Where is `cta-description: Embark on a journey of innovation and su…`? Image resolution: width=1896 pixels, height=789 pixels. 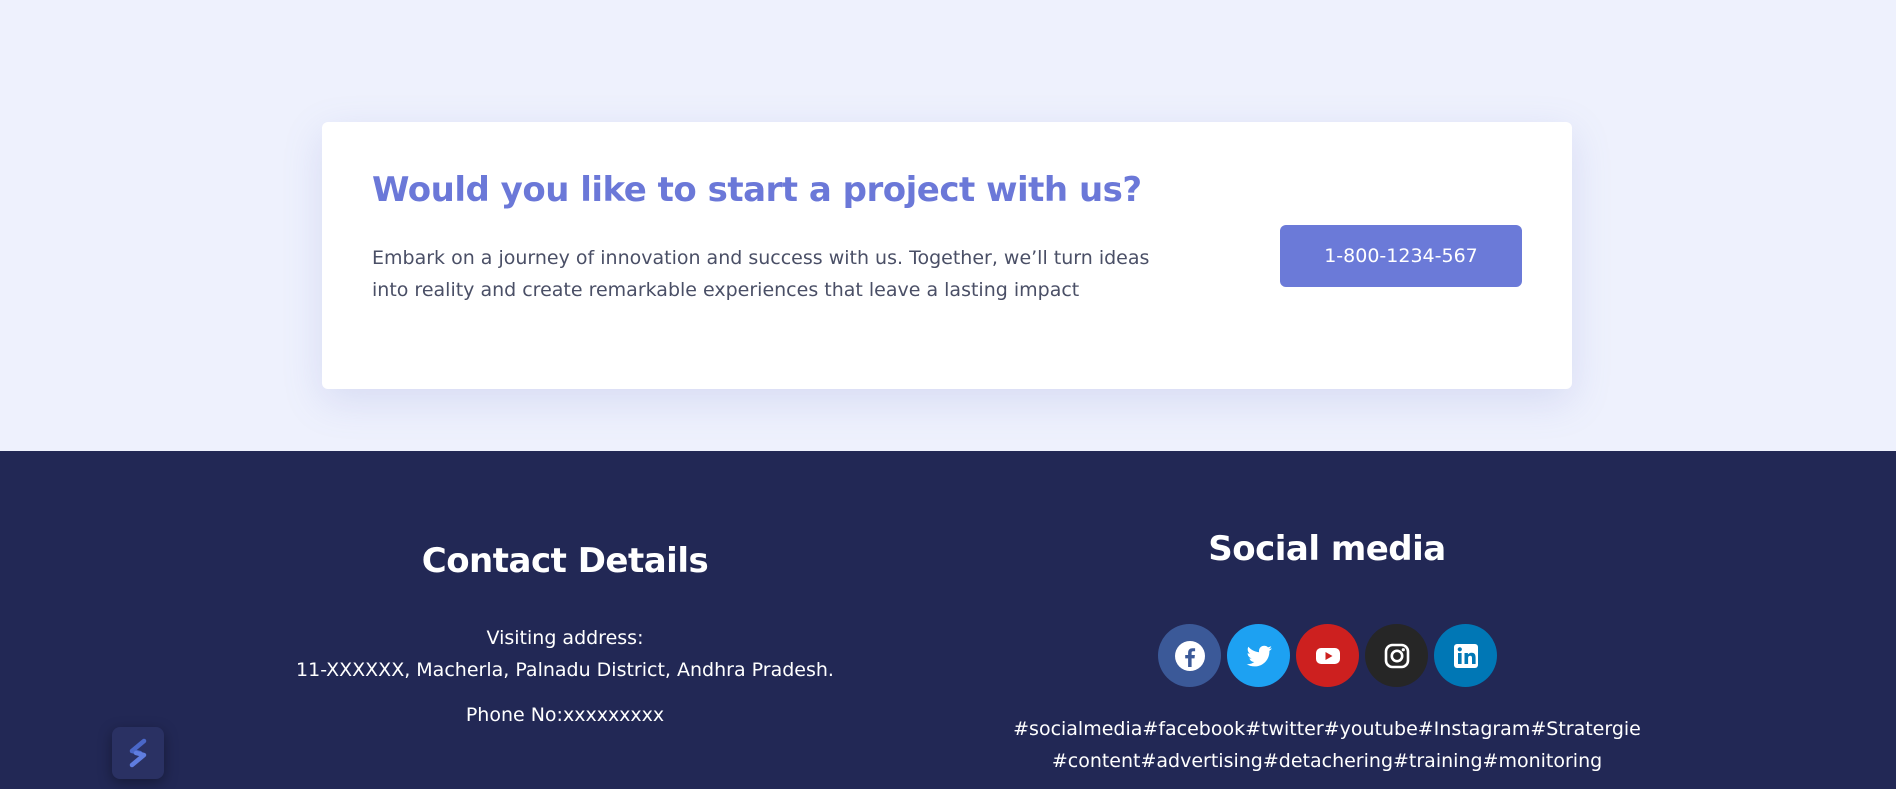 cta-description: Embark on a journey of innovation and su… is located at coordinates (761, 274).